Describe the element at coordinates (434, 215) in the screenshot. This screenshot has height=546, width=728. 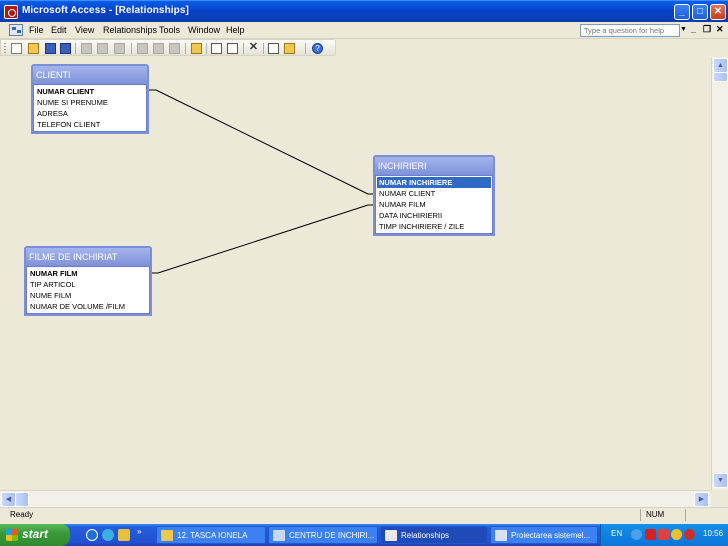
I see `field-data-inchirierii: DATA INCHIRIERII` at that location.